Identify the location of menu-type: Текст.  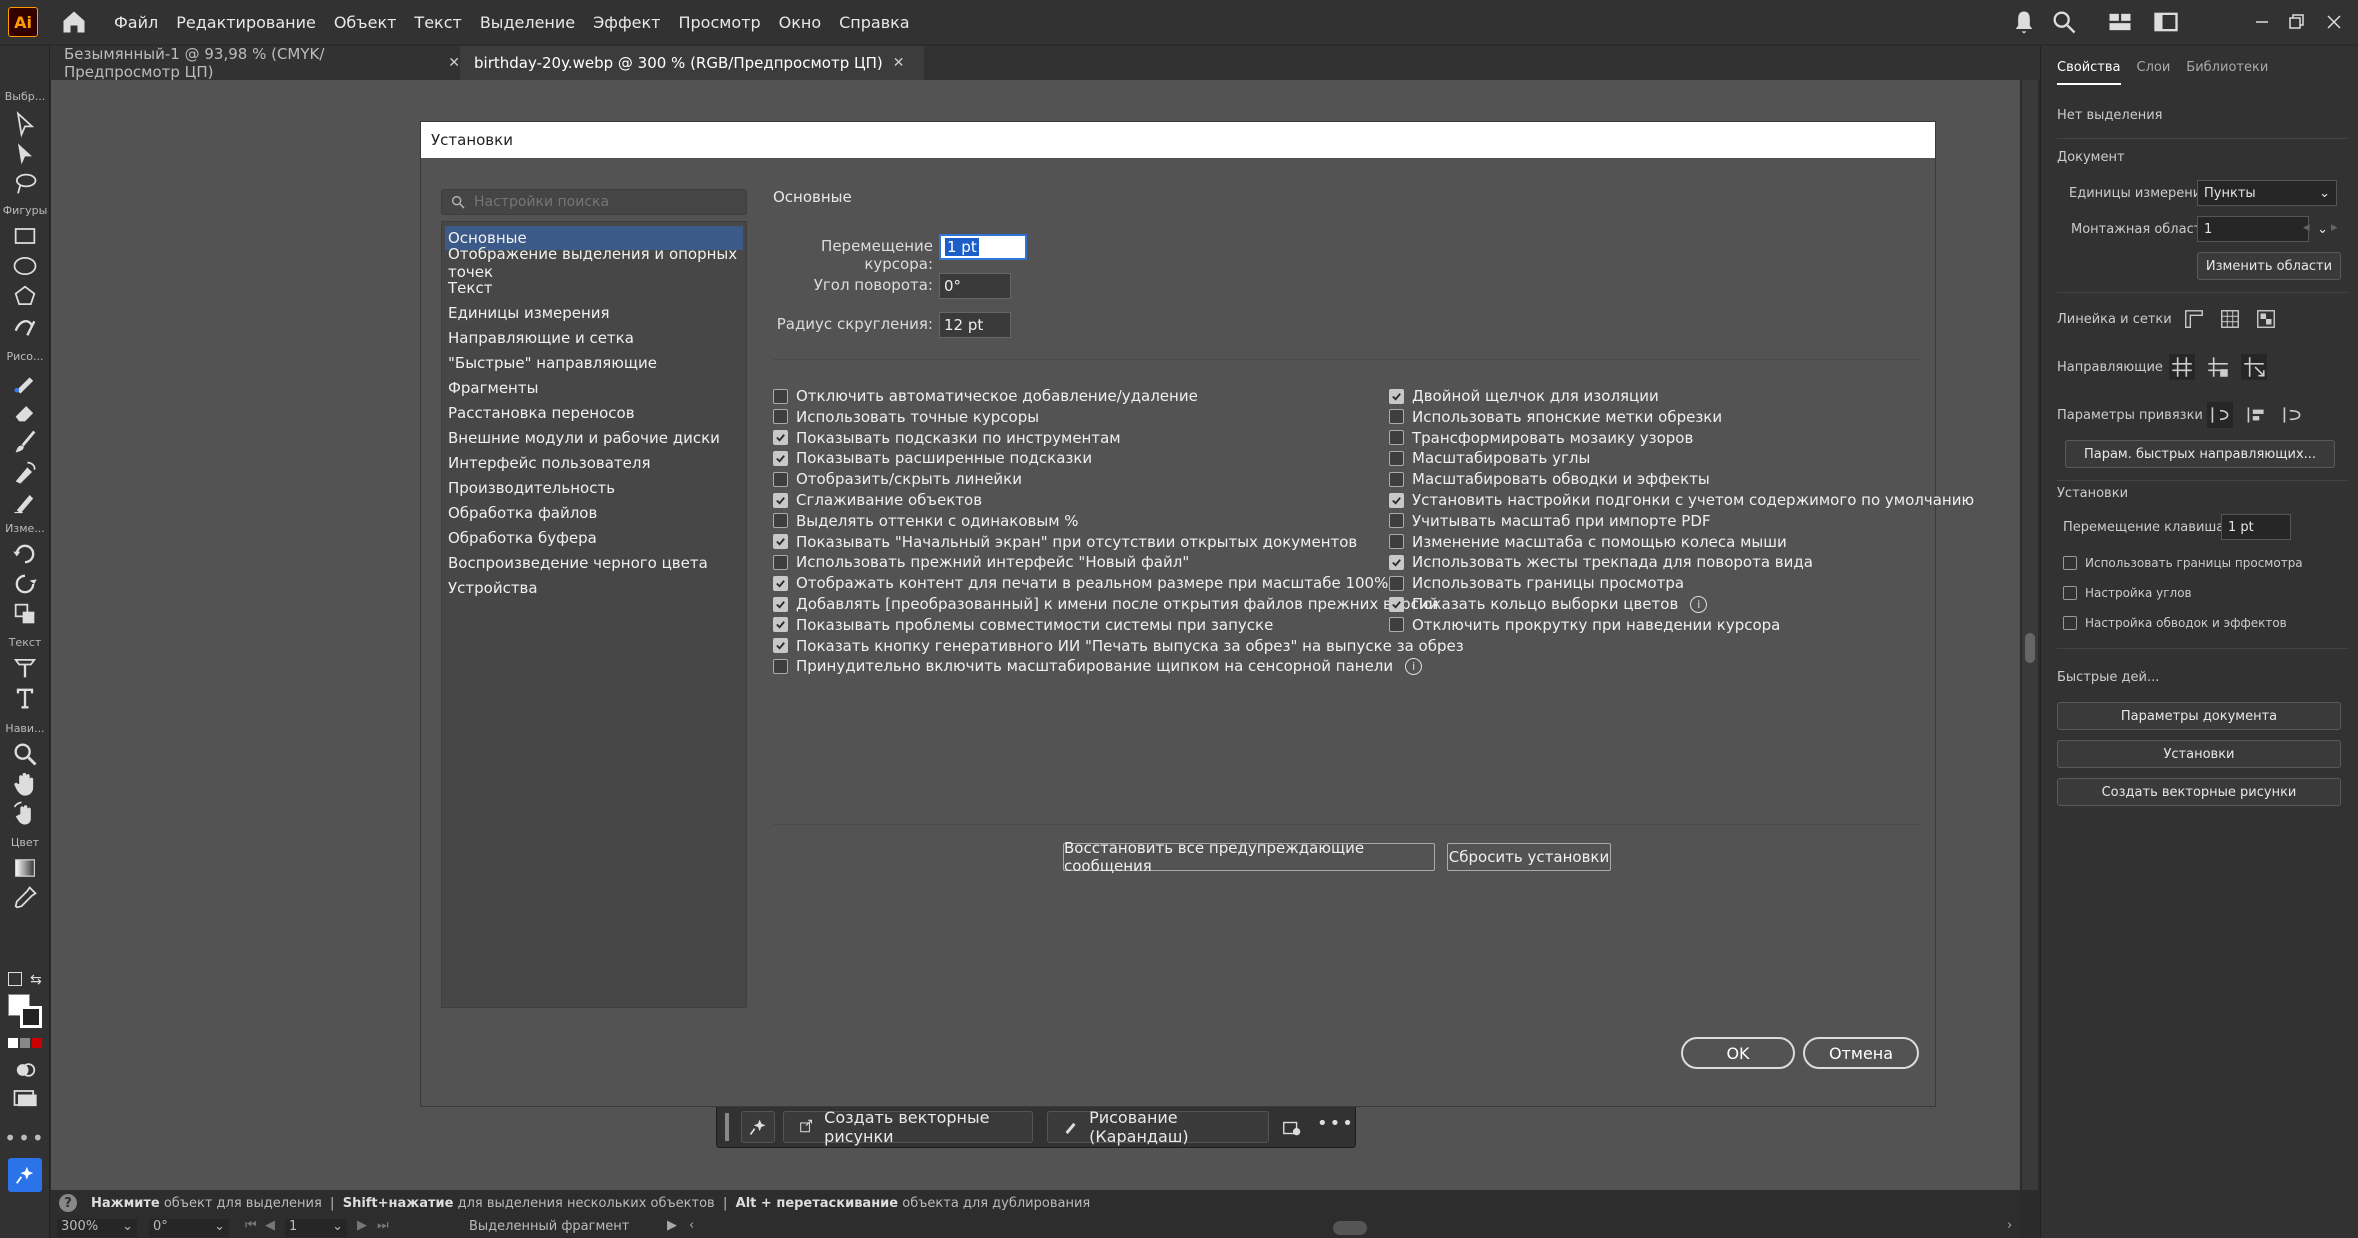
(437, 22).